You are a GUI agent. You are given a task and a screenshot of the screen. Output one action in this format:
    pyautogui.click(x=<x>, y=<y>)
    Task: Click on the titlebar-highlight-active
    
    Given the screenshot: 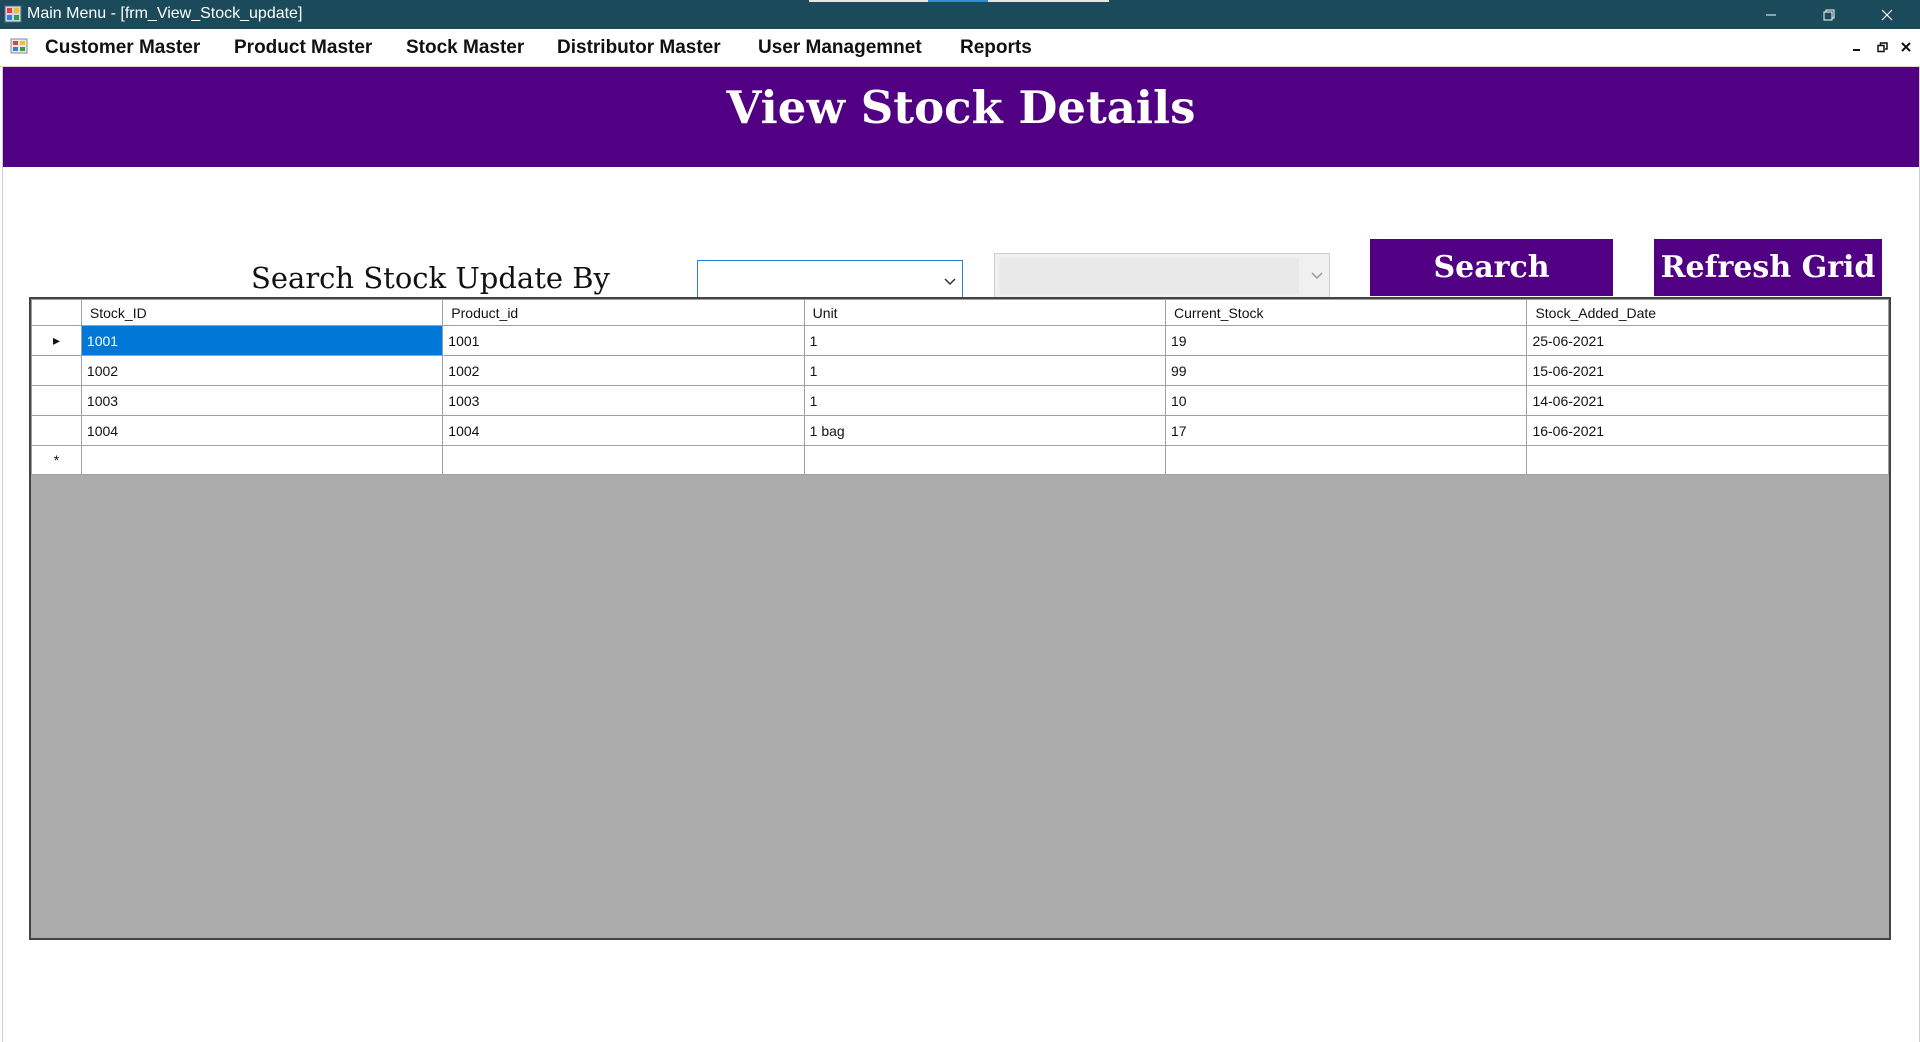 What is the action you would take?
    pyautogui.click(x=958, y=1)
    